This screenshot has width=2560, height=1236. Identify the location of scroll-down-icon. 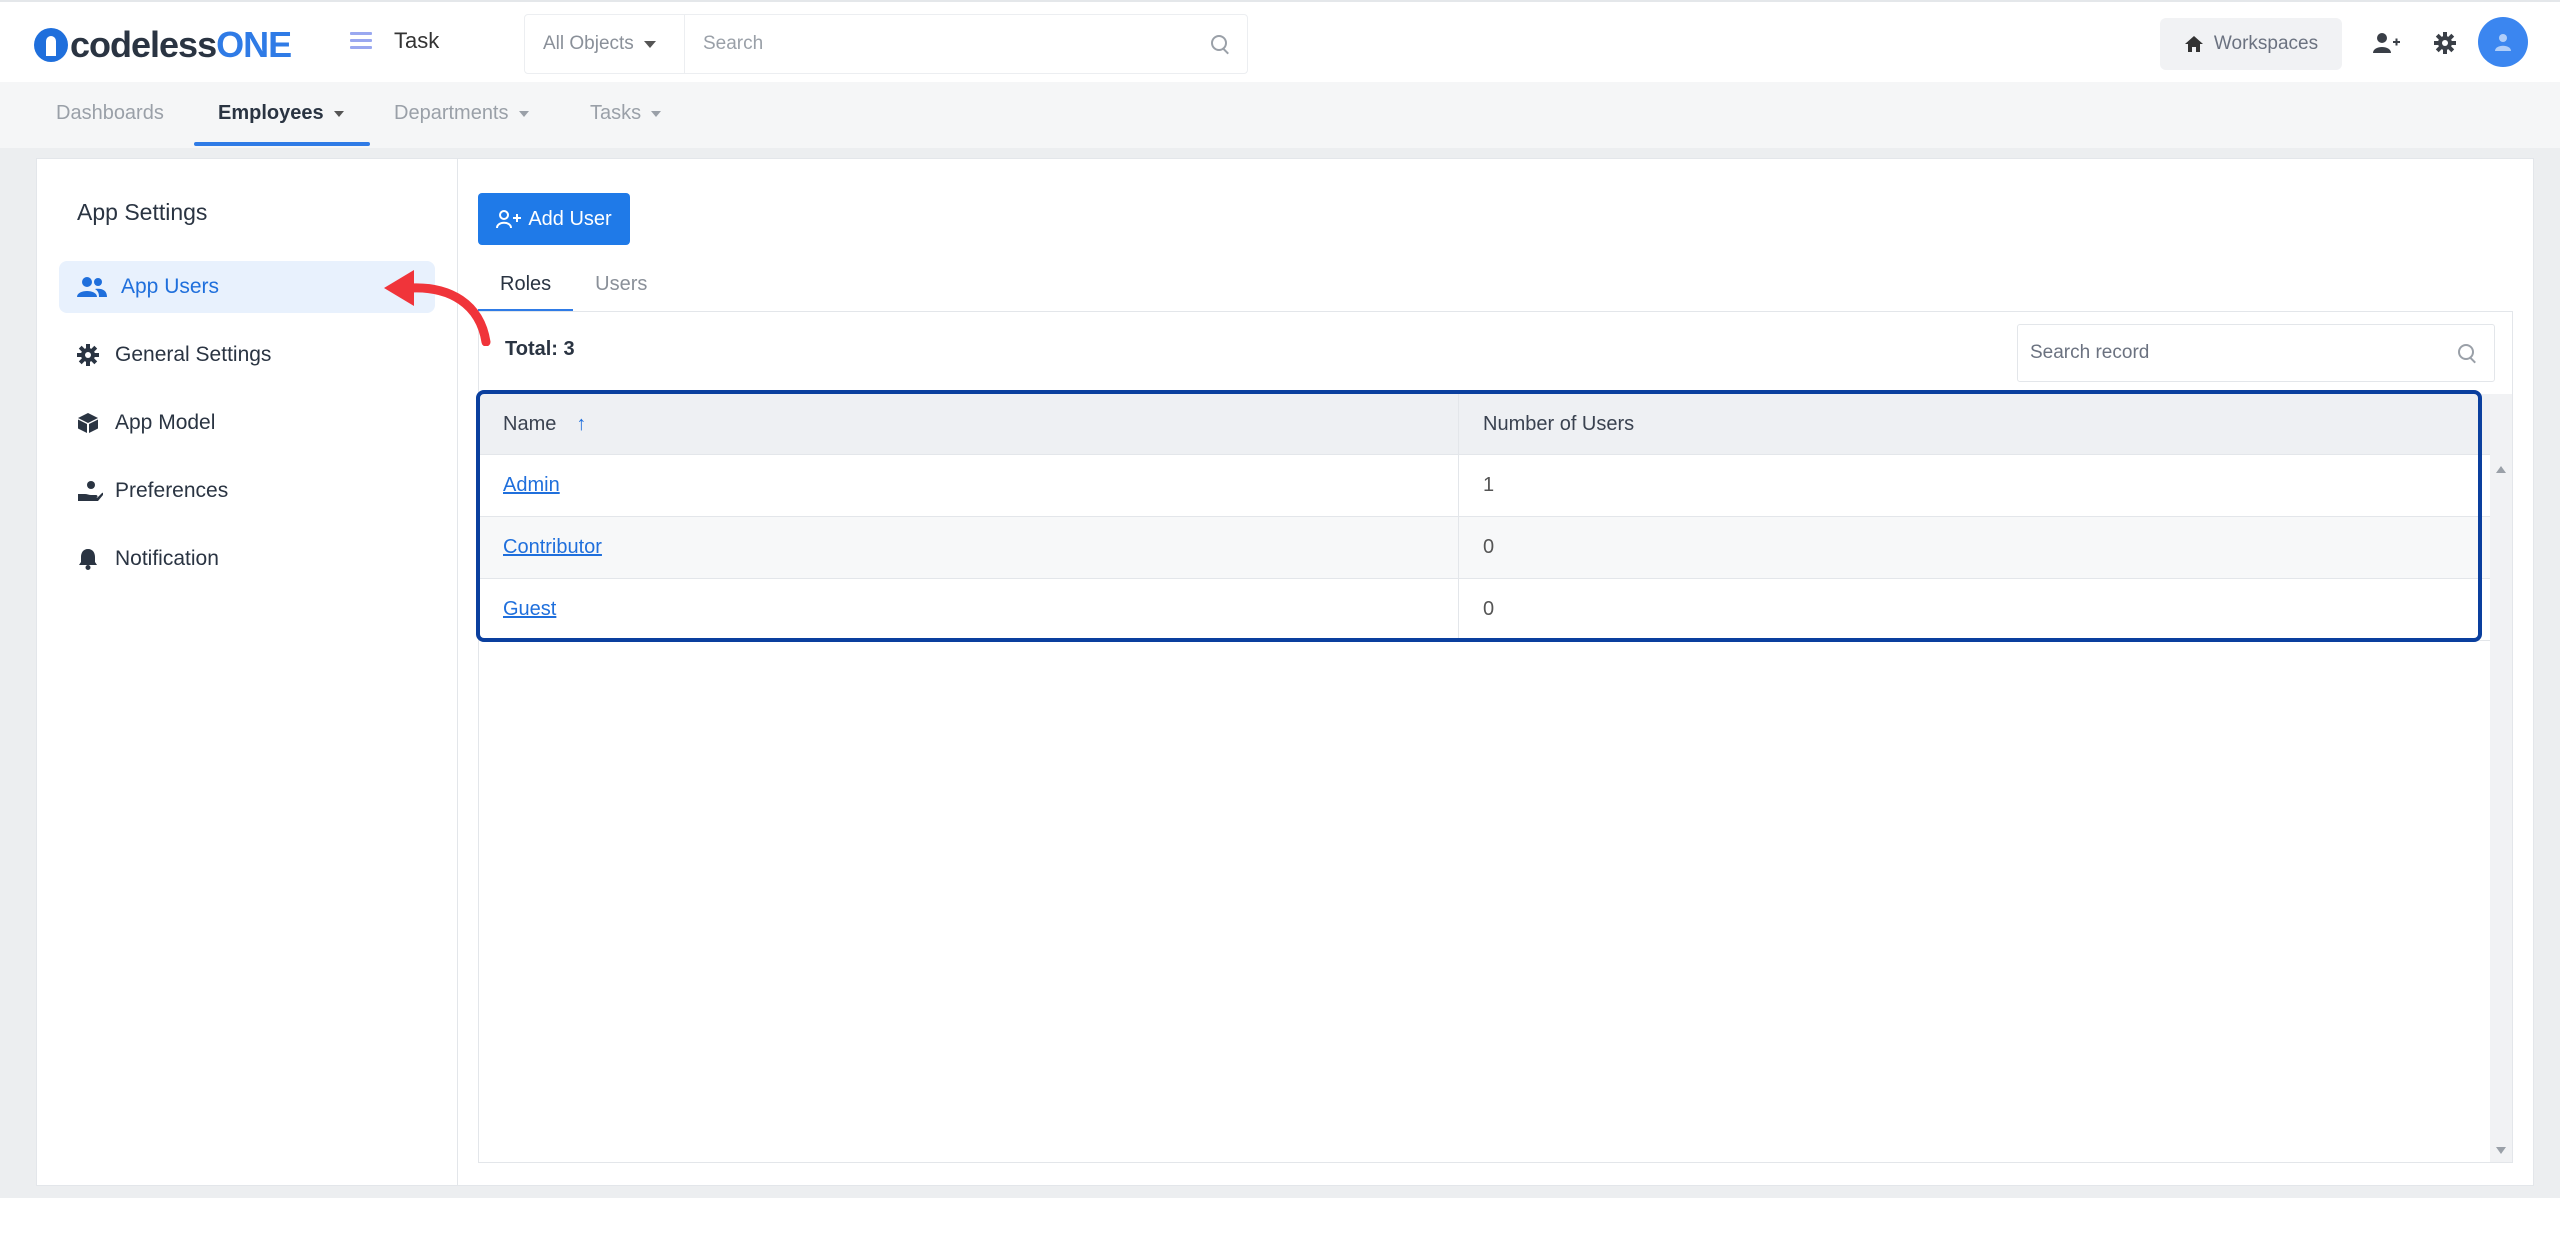
(2501, 1150).